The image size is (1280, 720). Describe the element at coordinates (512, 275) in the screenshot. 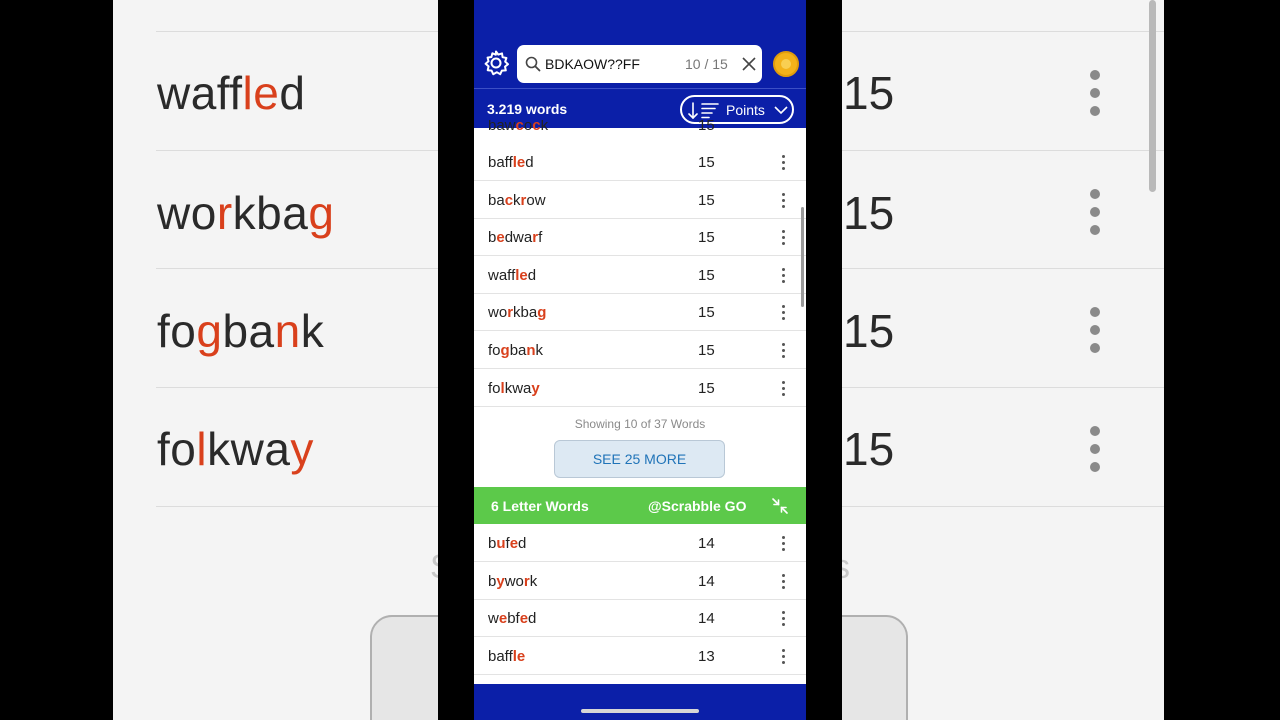

I see `word-text: waffled` at that location.